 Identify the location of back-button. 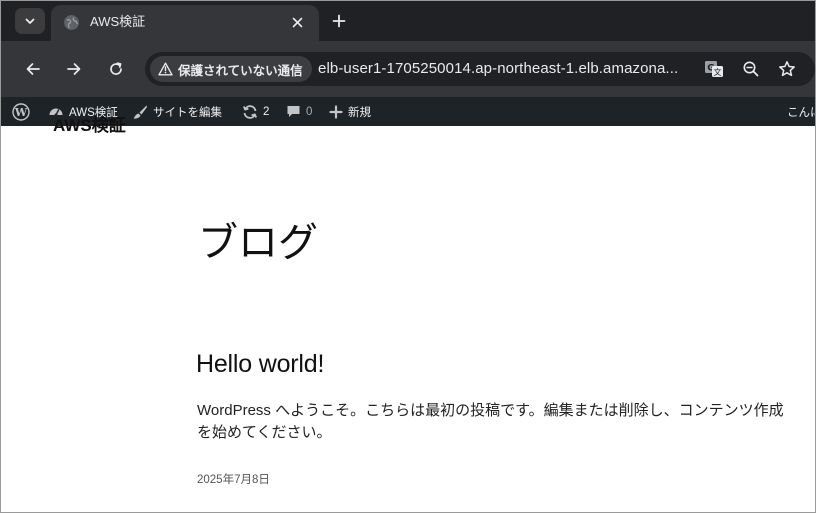
(33, 69).